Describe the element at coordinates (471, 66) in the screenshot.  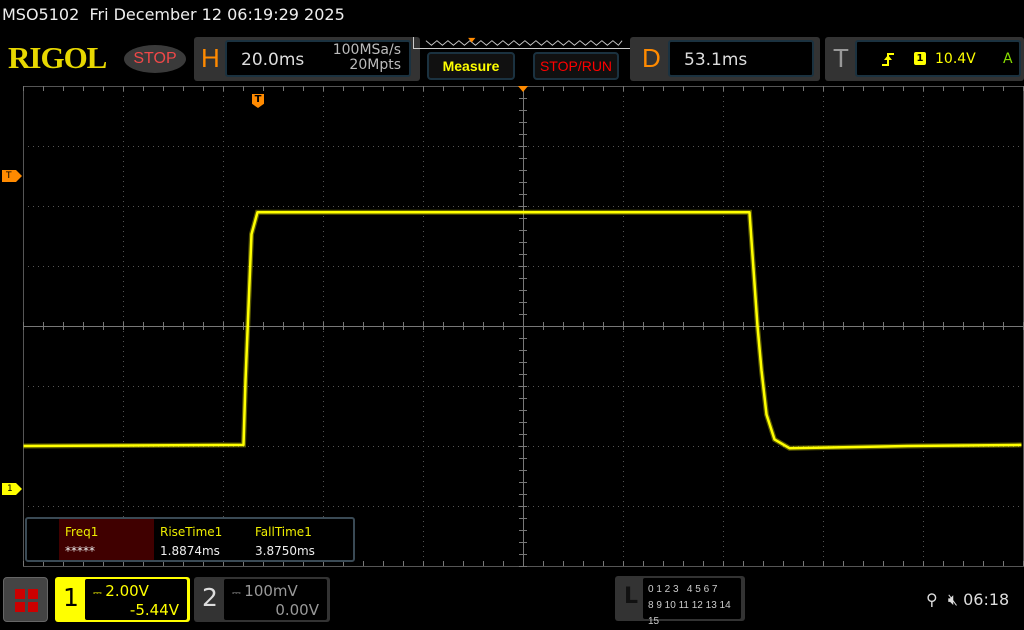
I see `measure-button: Measure` at that location.